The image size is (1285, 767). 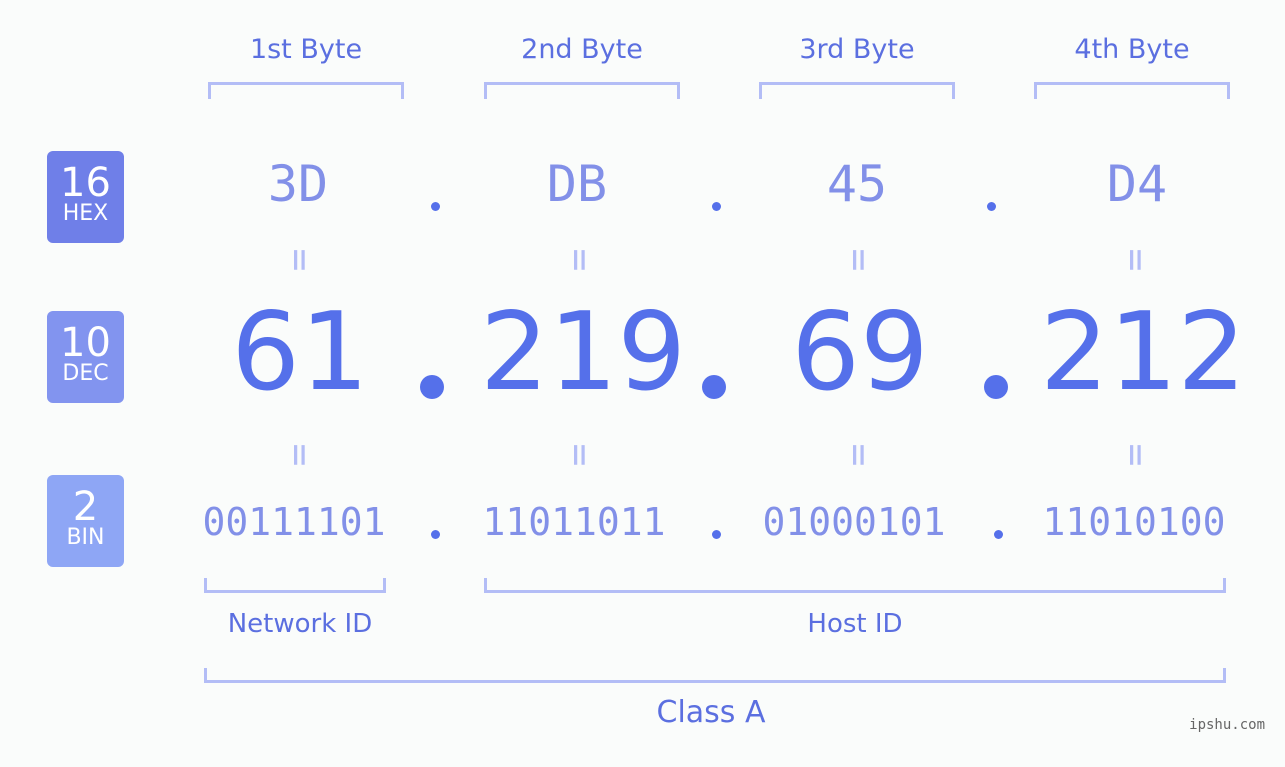 I want to click on dec-byte-3: 69, so click(x=860, y=352).